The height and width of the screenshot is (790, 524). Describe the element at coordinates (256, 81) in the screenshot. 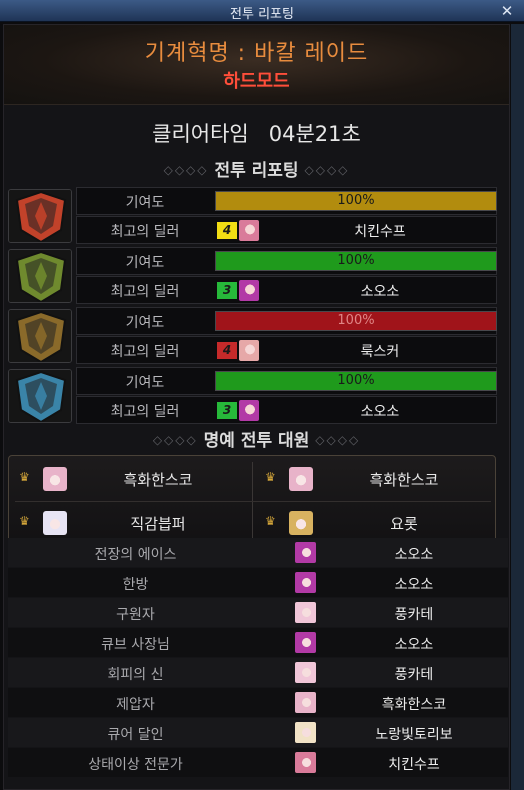

I see `difficulty-mode: 하드모드` at that location.